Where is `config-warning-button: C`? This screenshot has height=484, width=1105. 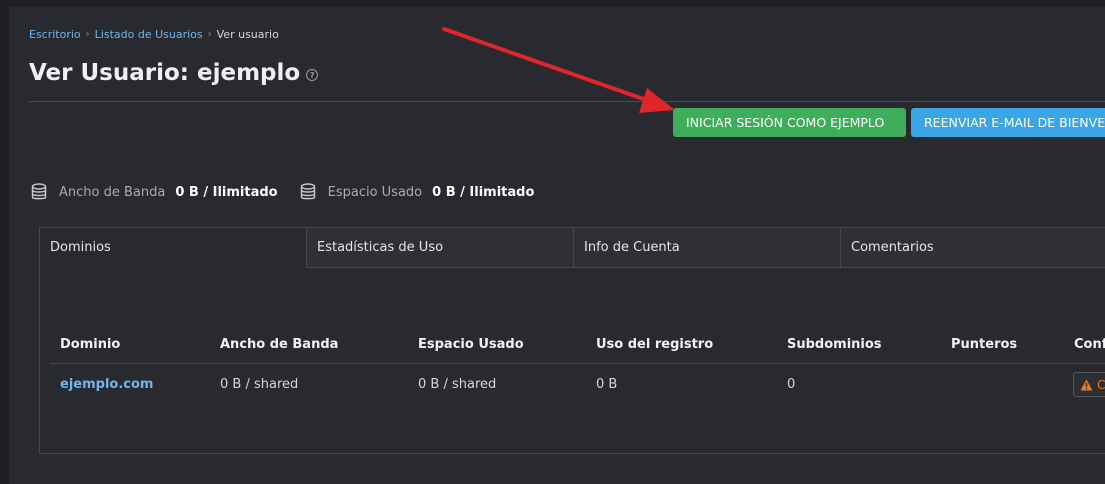 config-warning-button: C is located at coordinates (1089, 384).